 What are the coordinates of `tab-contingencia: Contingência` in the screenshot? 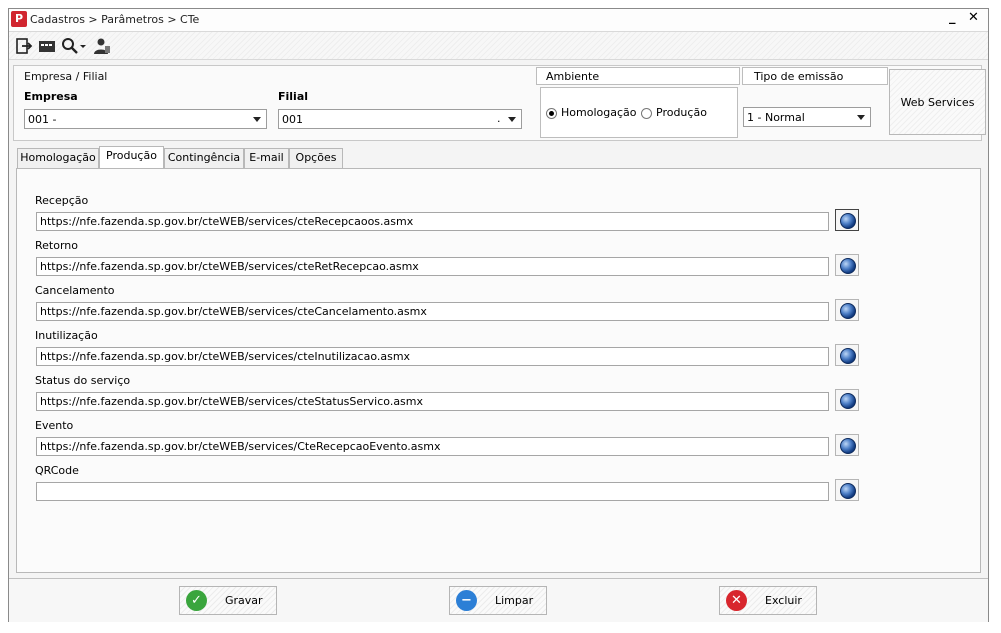 It's located at (204, 158).